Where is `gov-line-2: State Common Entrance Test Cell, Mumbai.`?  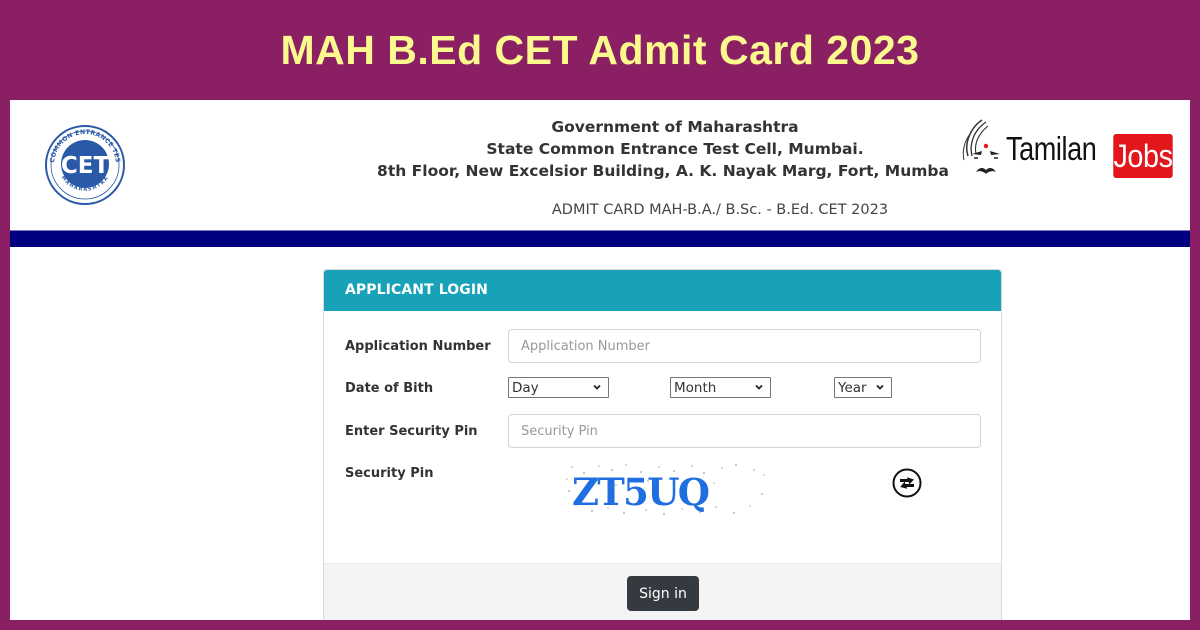 gov-line-2: State Common Entrance Test Cell, Mumbai. is located at coordinates (675, 149).